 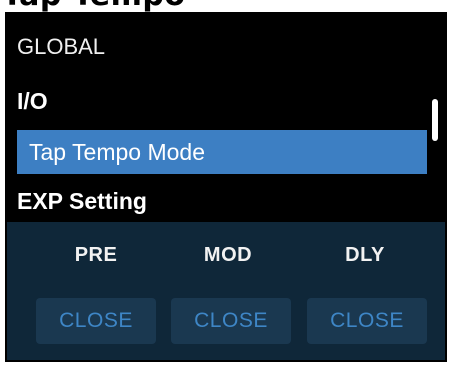 I want to click on pre-close-button: CLOSE, so click(x=96, y=321).